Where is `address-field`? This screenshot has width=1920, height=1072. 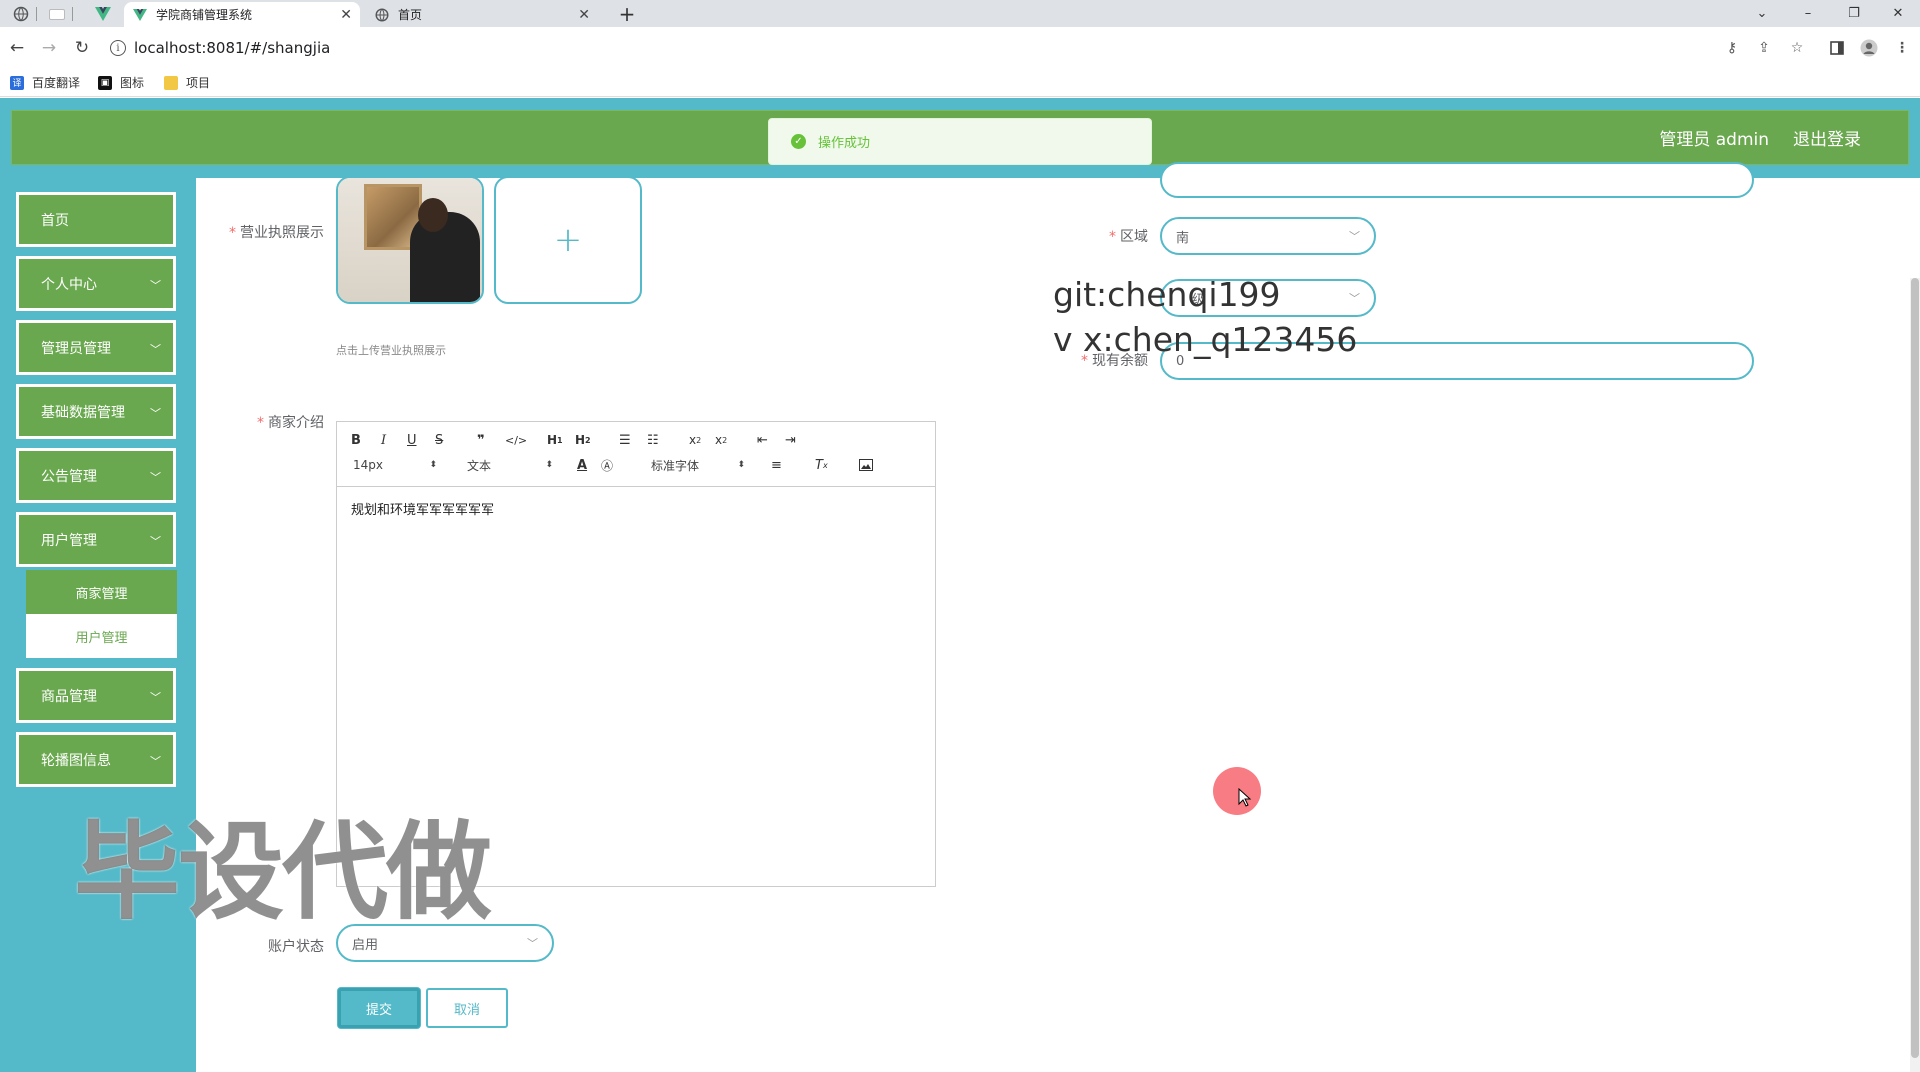
address-field is located at coordinates (1457, 180).